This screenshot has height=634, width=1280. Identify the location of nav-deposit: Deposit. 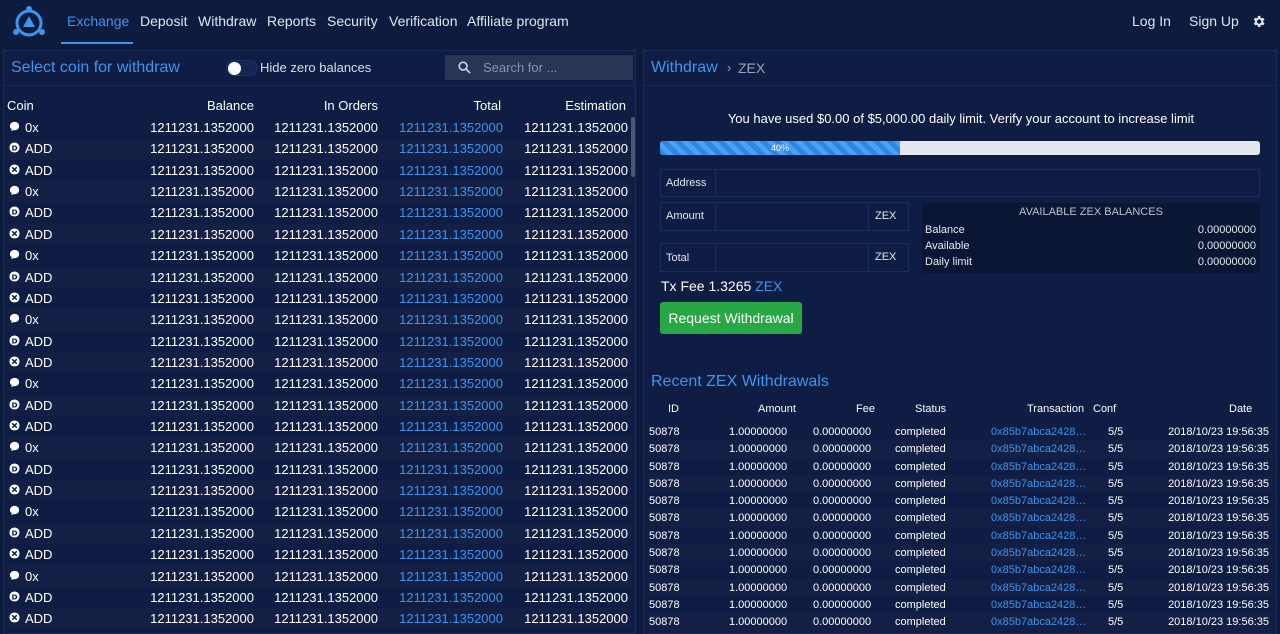
(163, 21).